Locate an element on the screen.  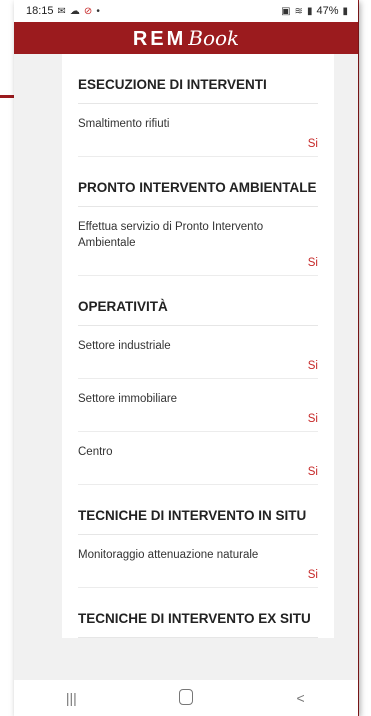
logo-script-text: Book is located at coordinates (214, 37).